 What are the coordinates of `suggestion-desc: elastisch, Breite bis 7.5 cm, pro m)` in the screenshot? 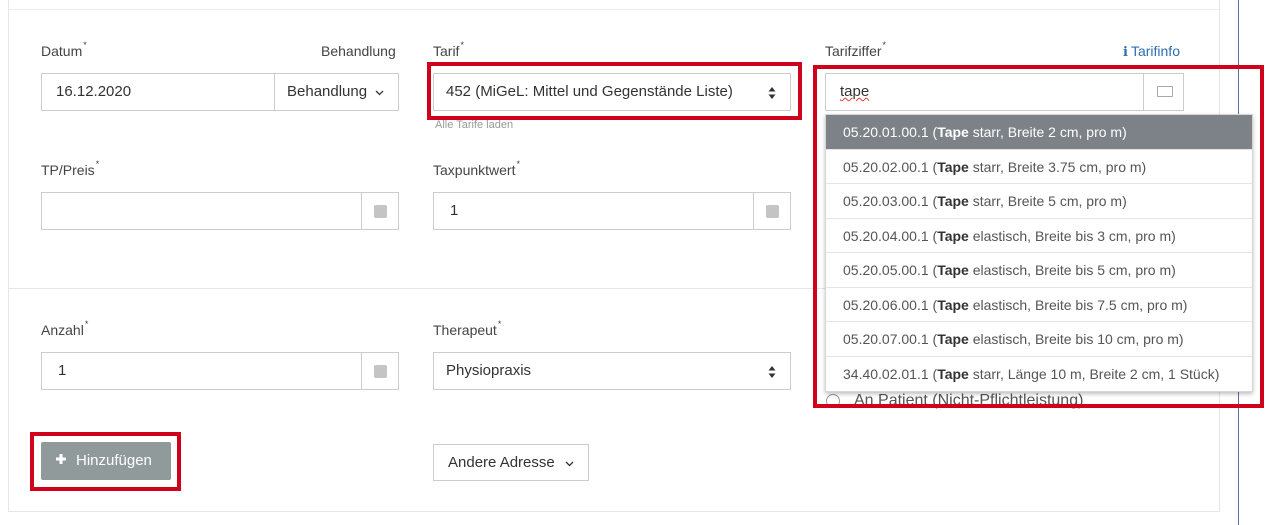 It's located at (1078, 304).